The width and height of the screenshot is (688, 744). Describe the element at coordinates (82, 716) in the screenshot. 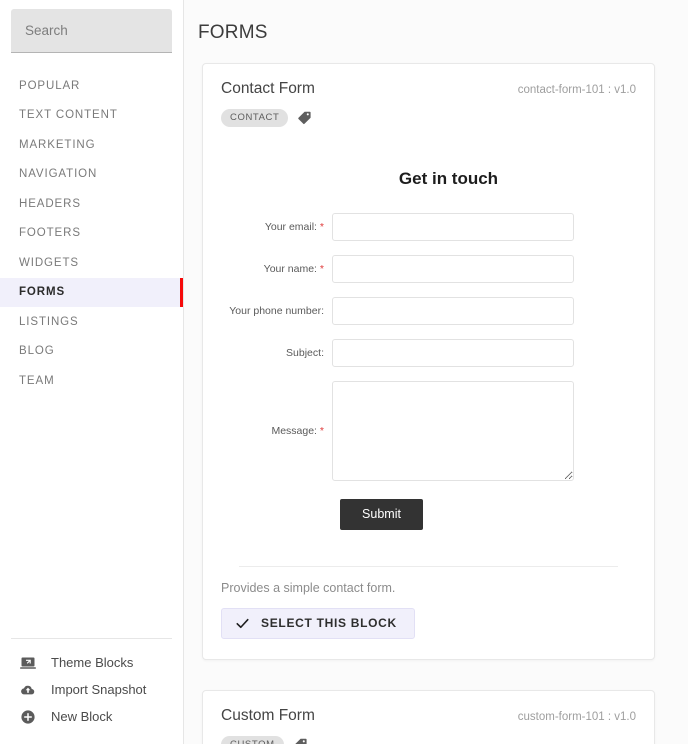

I see `new-block-label: New Block` at that location.